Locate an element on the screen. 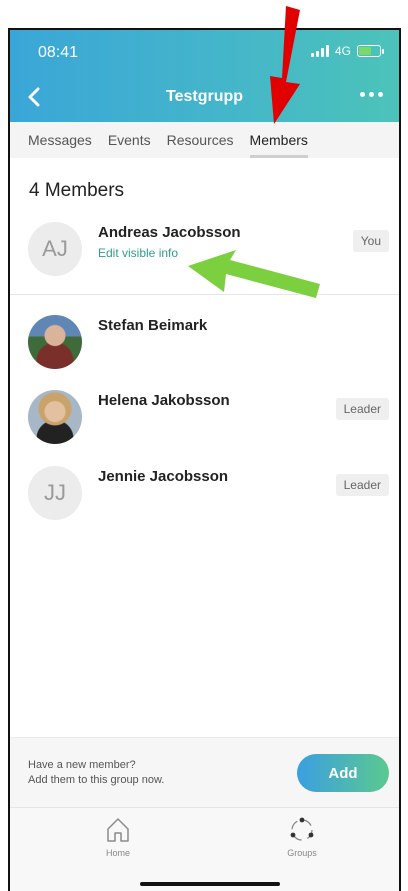 The width and height of the screenshot is (408, 891). signal-icon is located at coordinates (319, 51).